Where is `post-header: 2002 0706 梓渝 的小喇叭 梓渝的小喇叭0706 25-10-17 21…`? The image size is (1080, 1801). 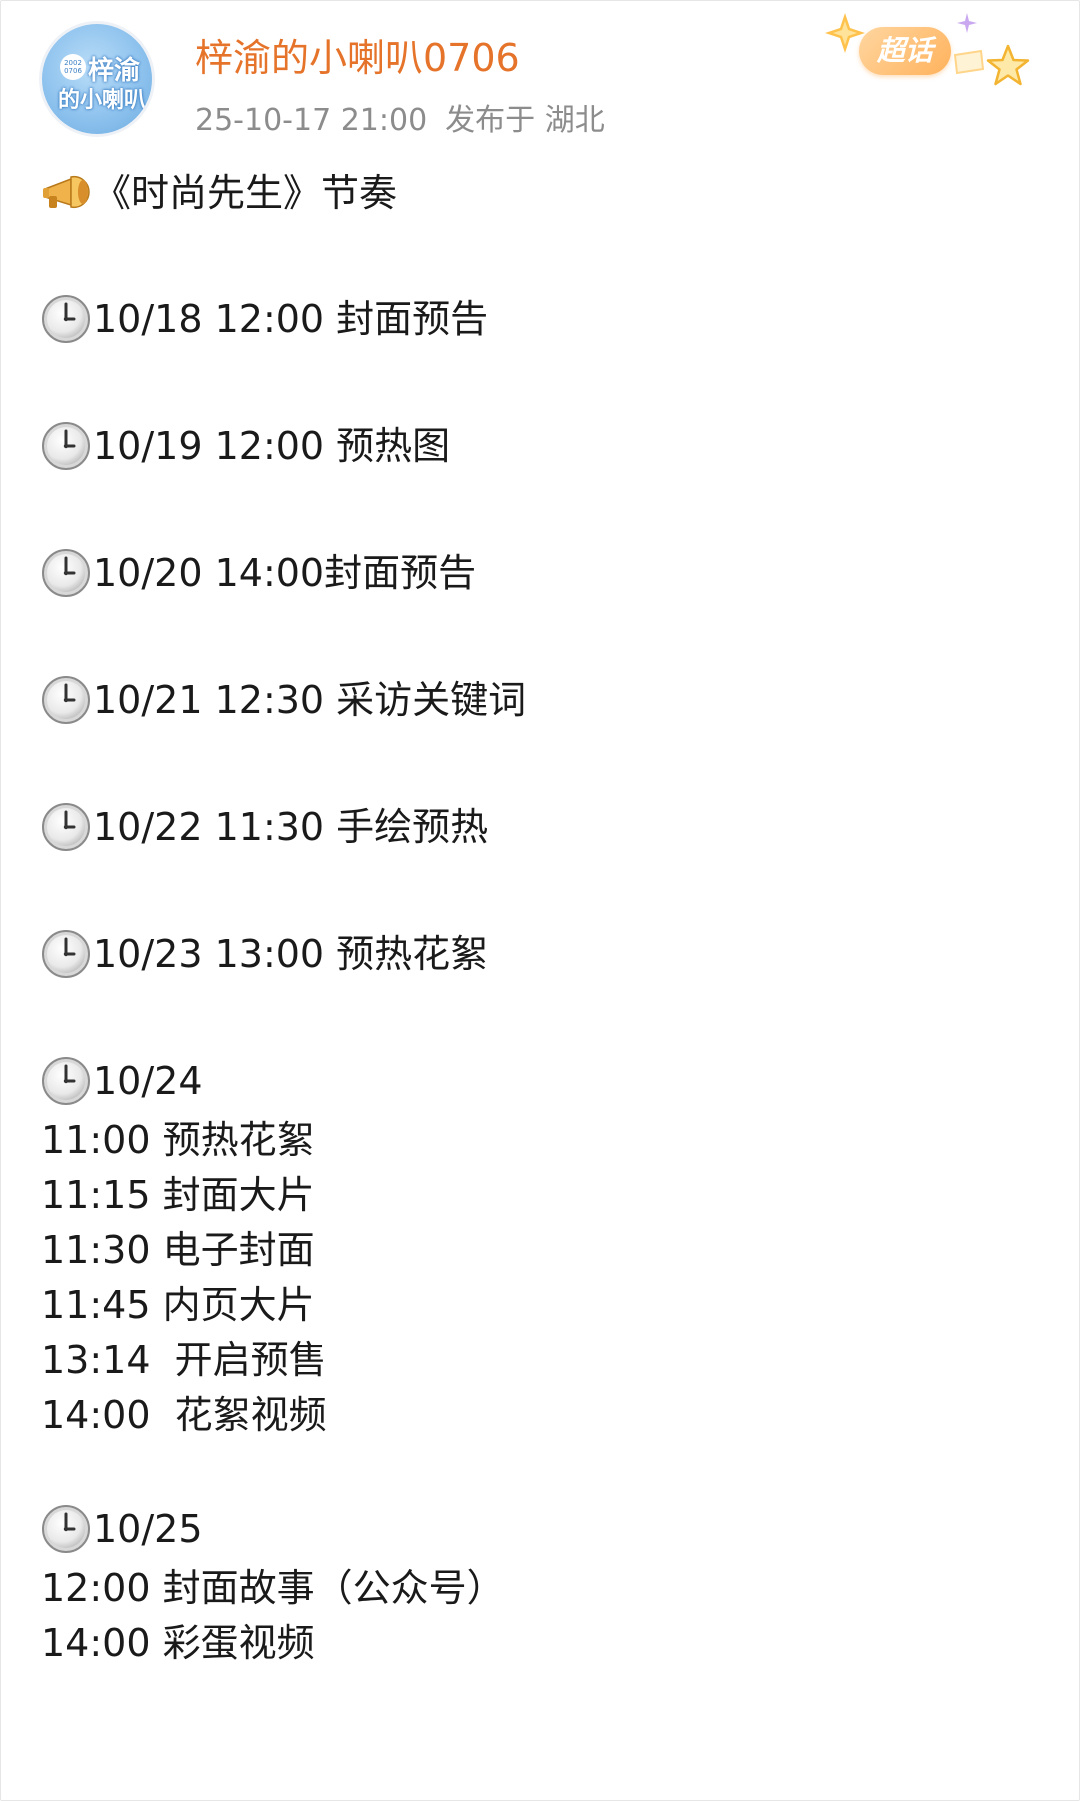 post-header: 2002 0706 梓渝 的小喇叭 梓渝的小喇叭0706 25-10-17 21… is located at coordinates (541, 77).